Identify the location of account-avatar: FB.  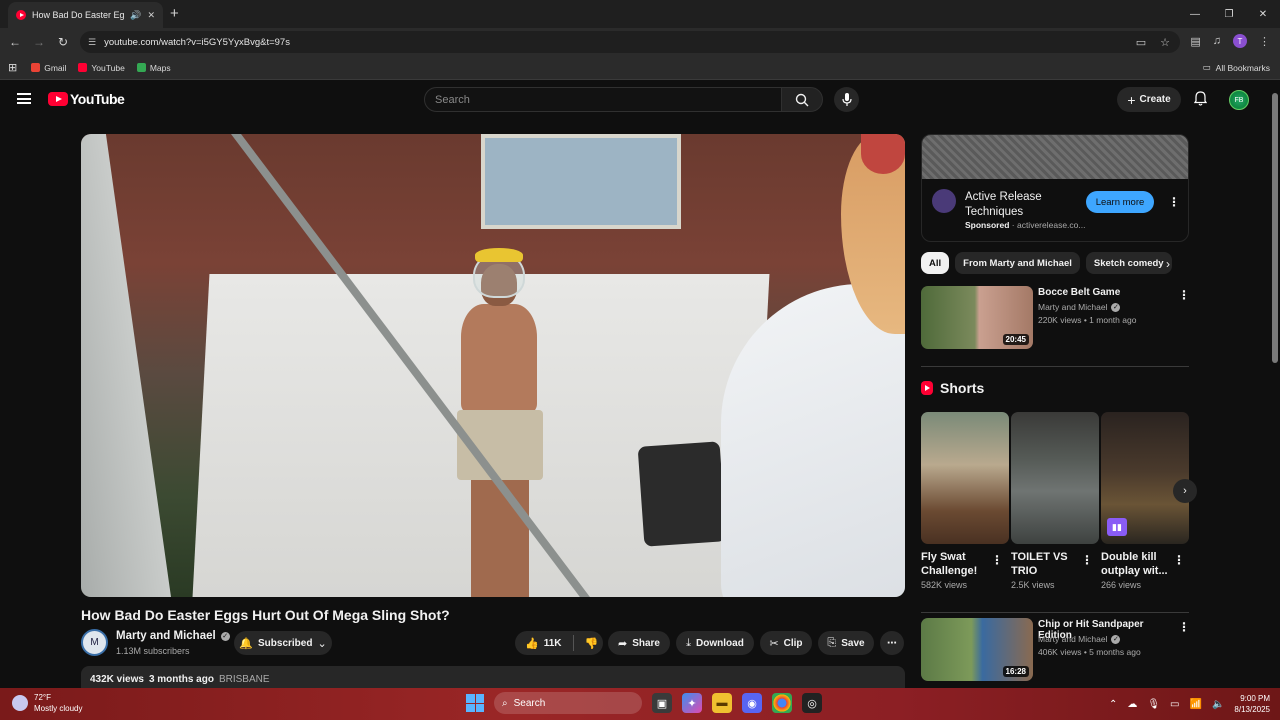
(1239, 100).